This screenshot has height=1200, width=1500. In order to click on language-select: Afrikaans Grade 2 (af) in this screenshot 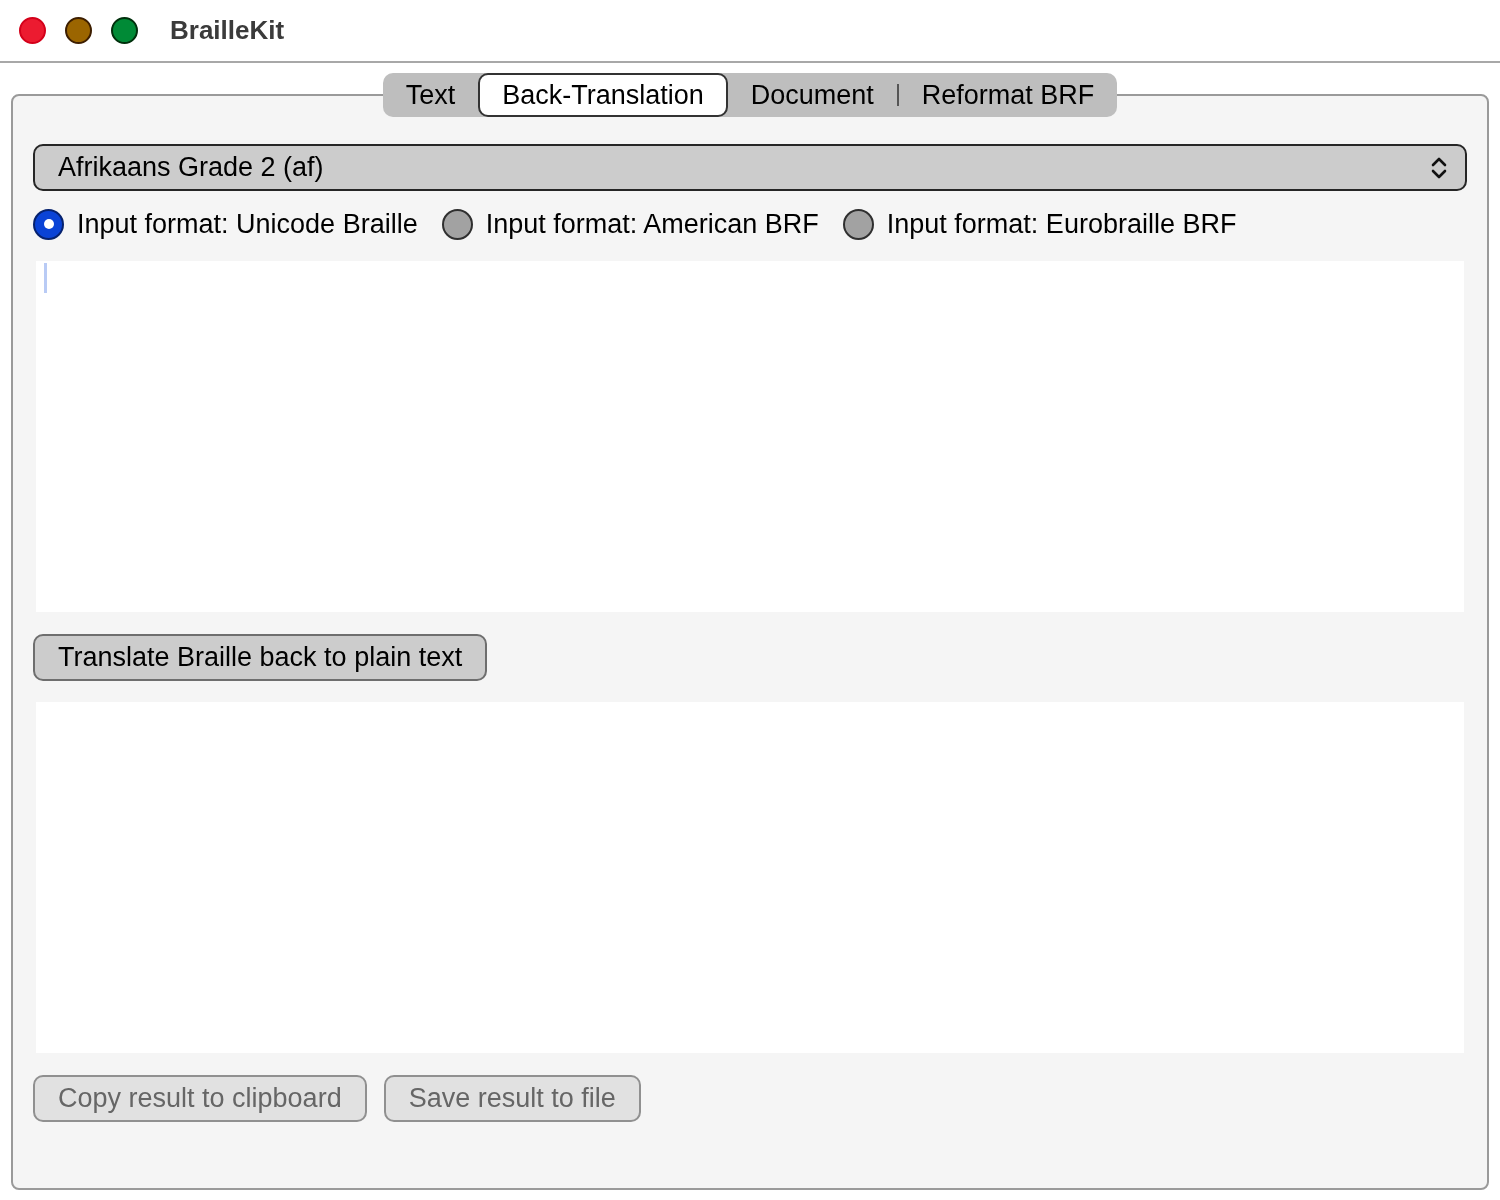, I will do `click(750, 167)`.